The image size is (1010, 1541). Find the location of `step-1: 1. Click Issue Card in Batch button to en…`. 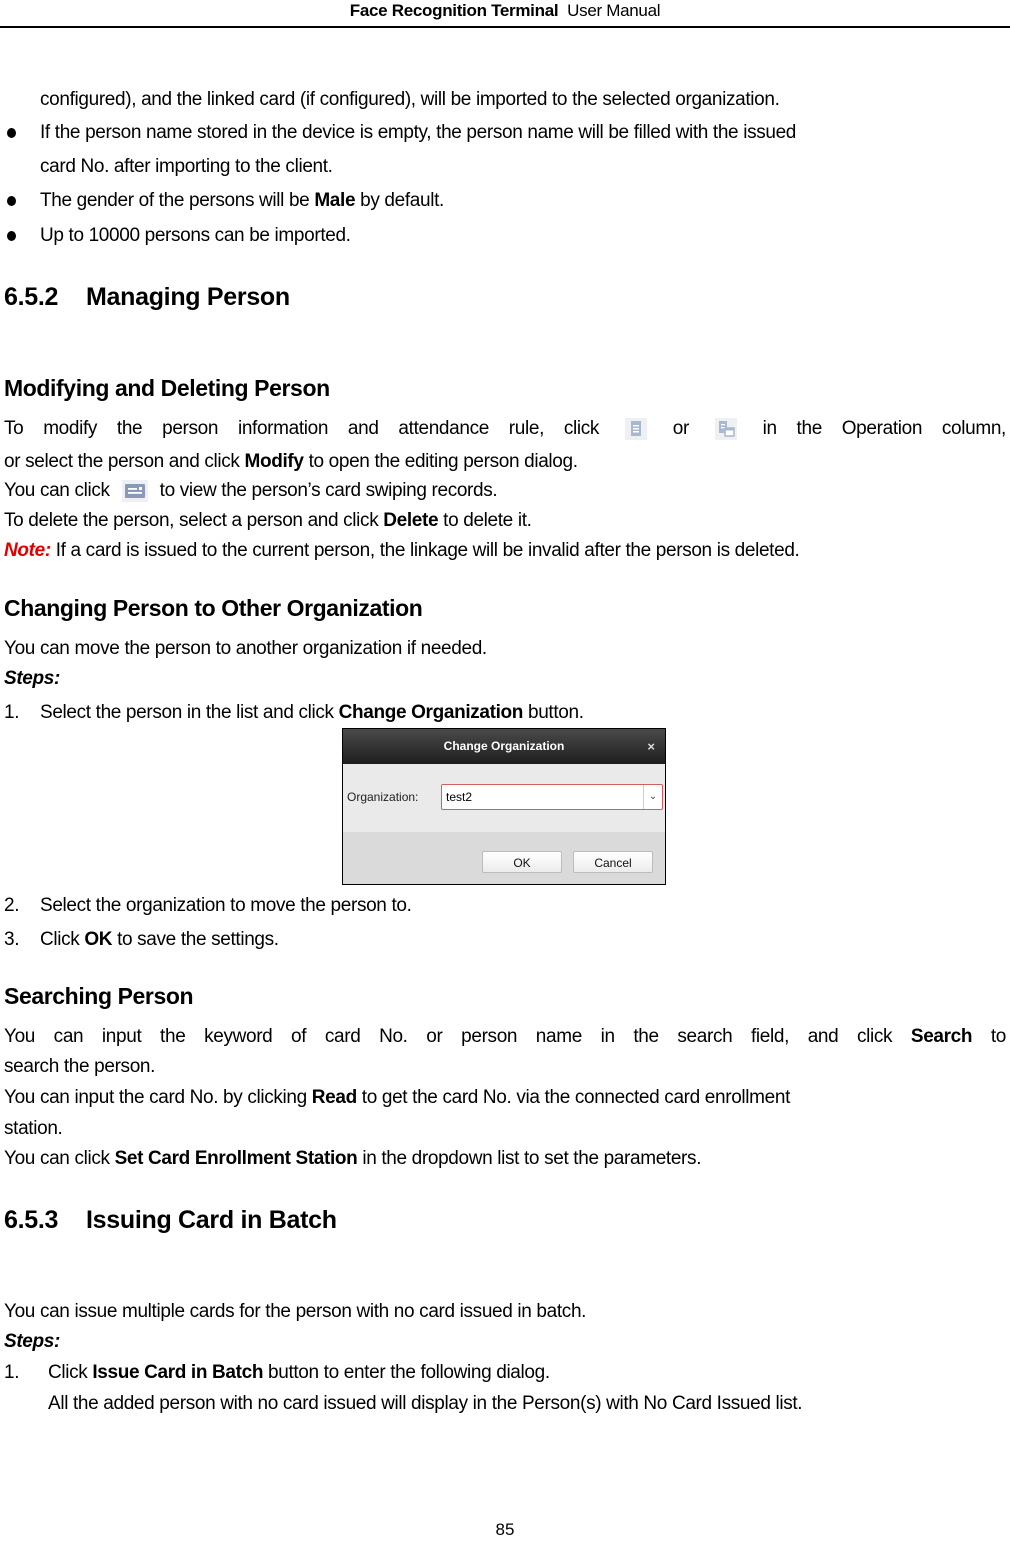

step-1: 1. Click Issue Card in Batch button to en… is located at coordinates (277, 1373).